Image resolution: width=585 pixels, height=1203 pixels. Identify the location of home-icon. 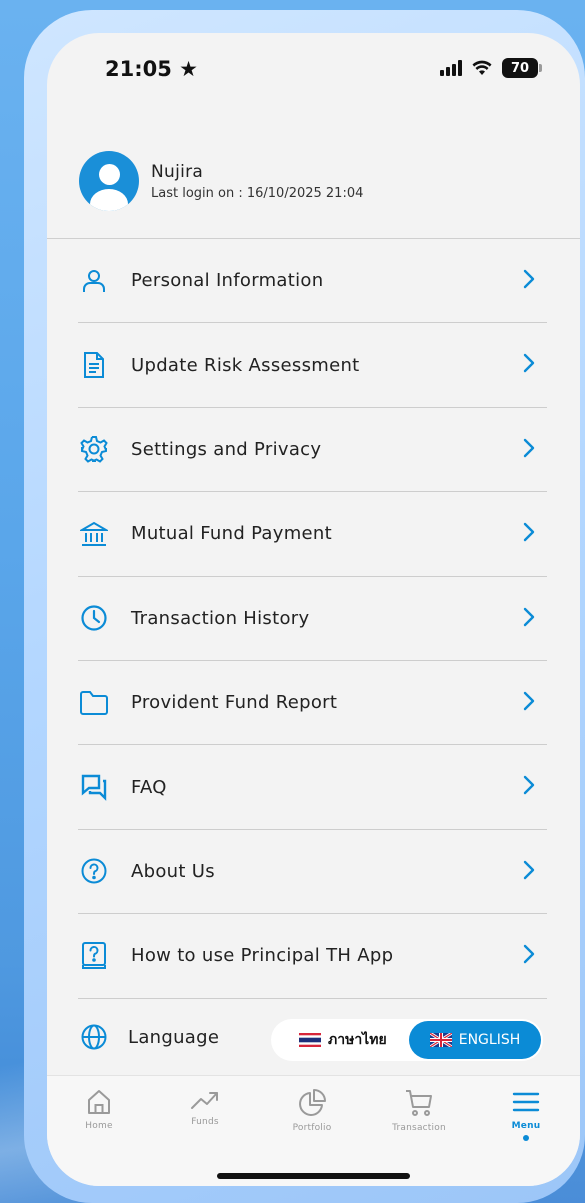
(99, 1102).